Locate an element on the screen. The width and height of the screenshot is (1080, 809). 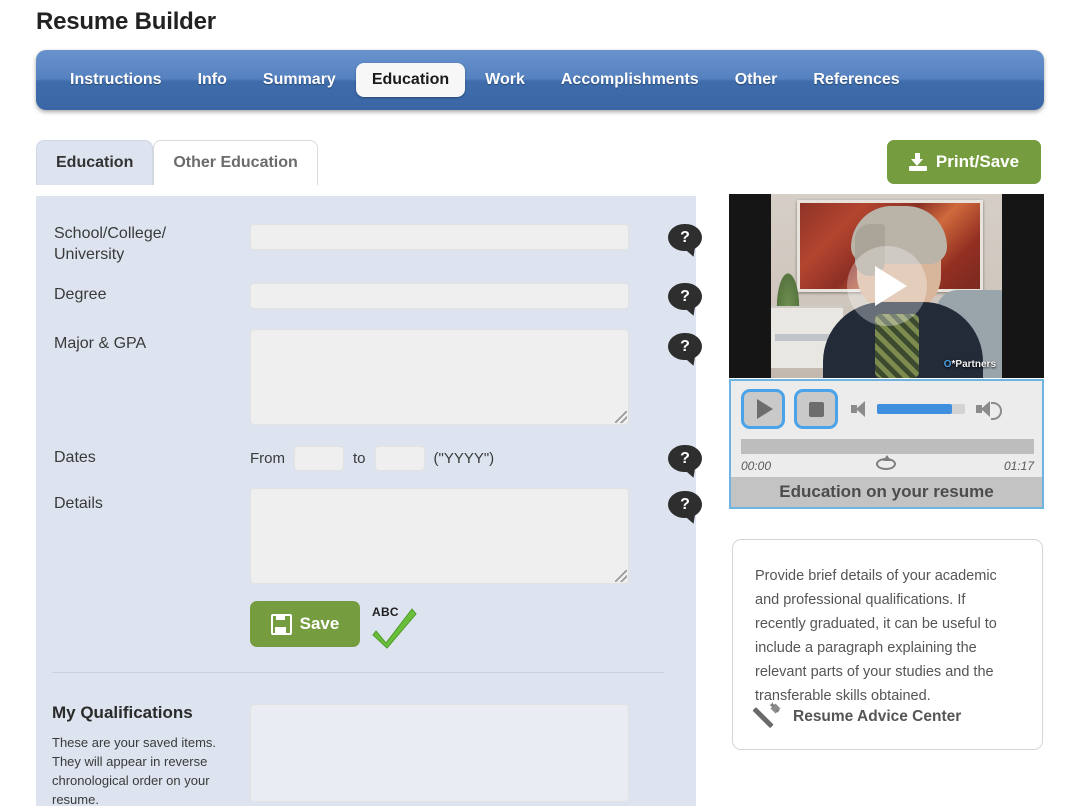
sub-tab-other-education: Other Education is located at coordinates (235, 162).